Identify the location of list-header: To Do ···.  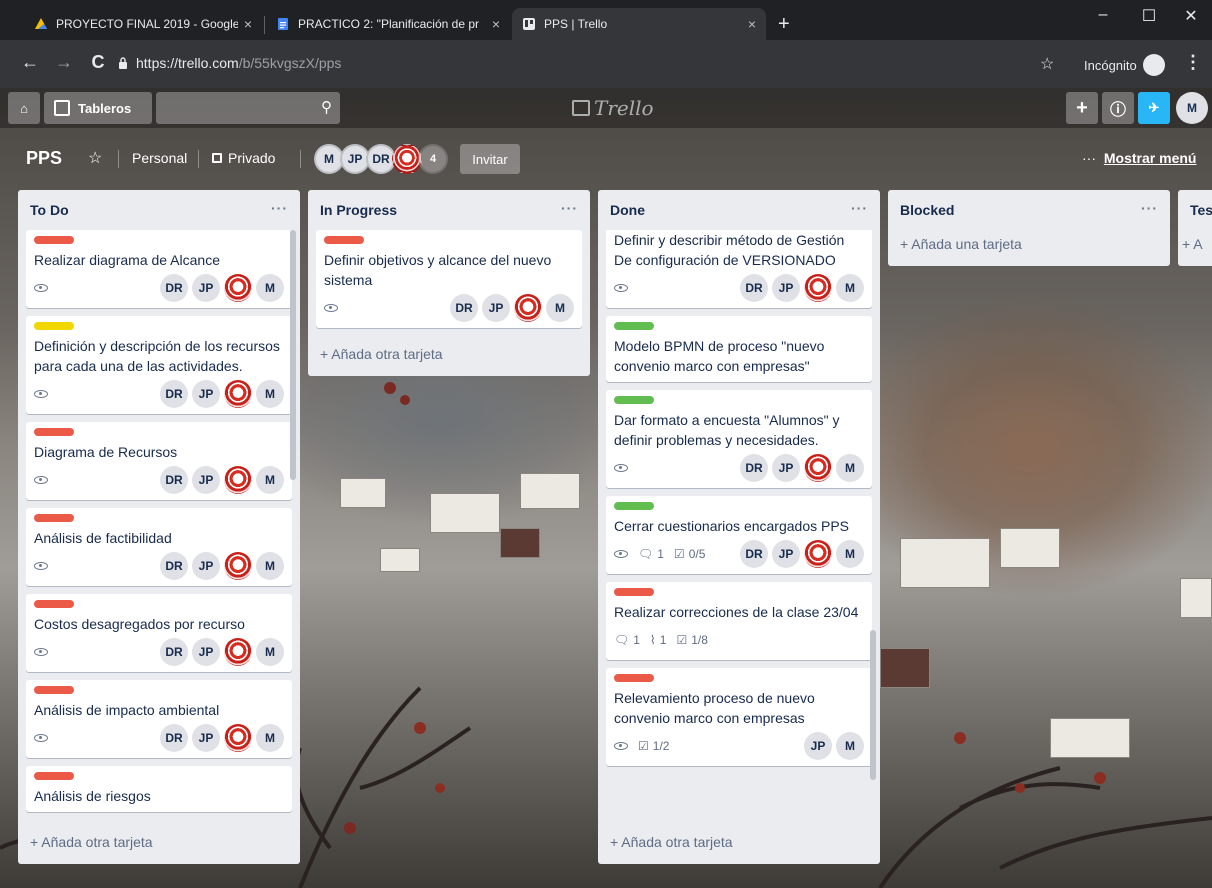
(159, 210).